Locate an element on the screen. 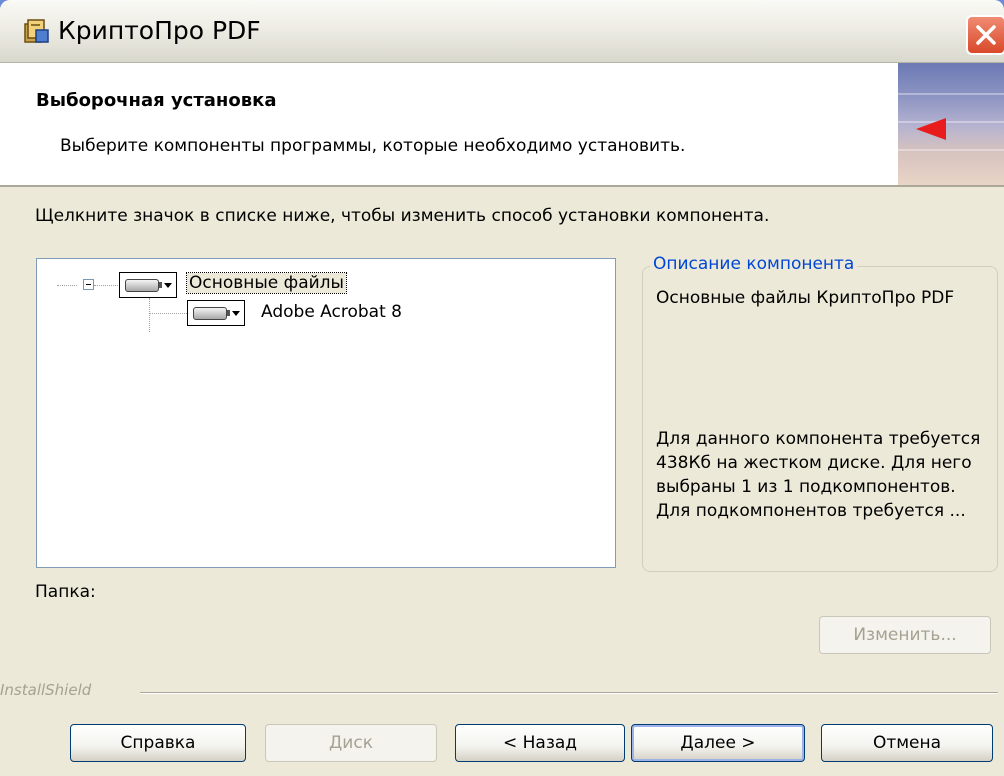 The height and width of the screenshot is (776, 1004). banner-graphic is located at coordinates (951, 124).